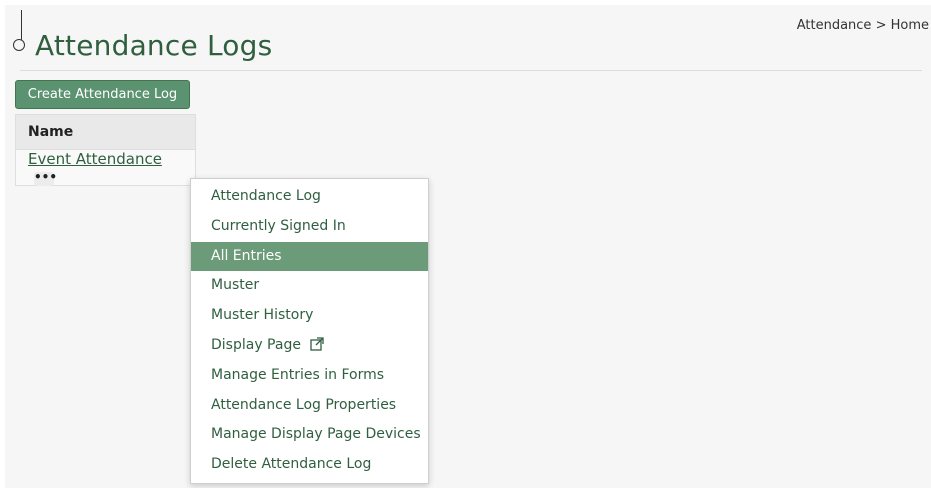 Image resolution: width=931 pixels, height=488 pixels. What do you see at coordinates (19, 45) in the screenshot?
I see `timeline-dot-icon` at bounding box center [19, 45].